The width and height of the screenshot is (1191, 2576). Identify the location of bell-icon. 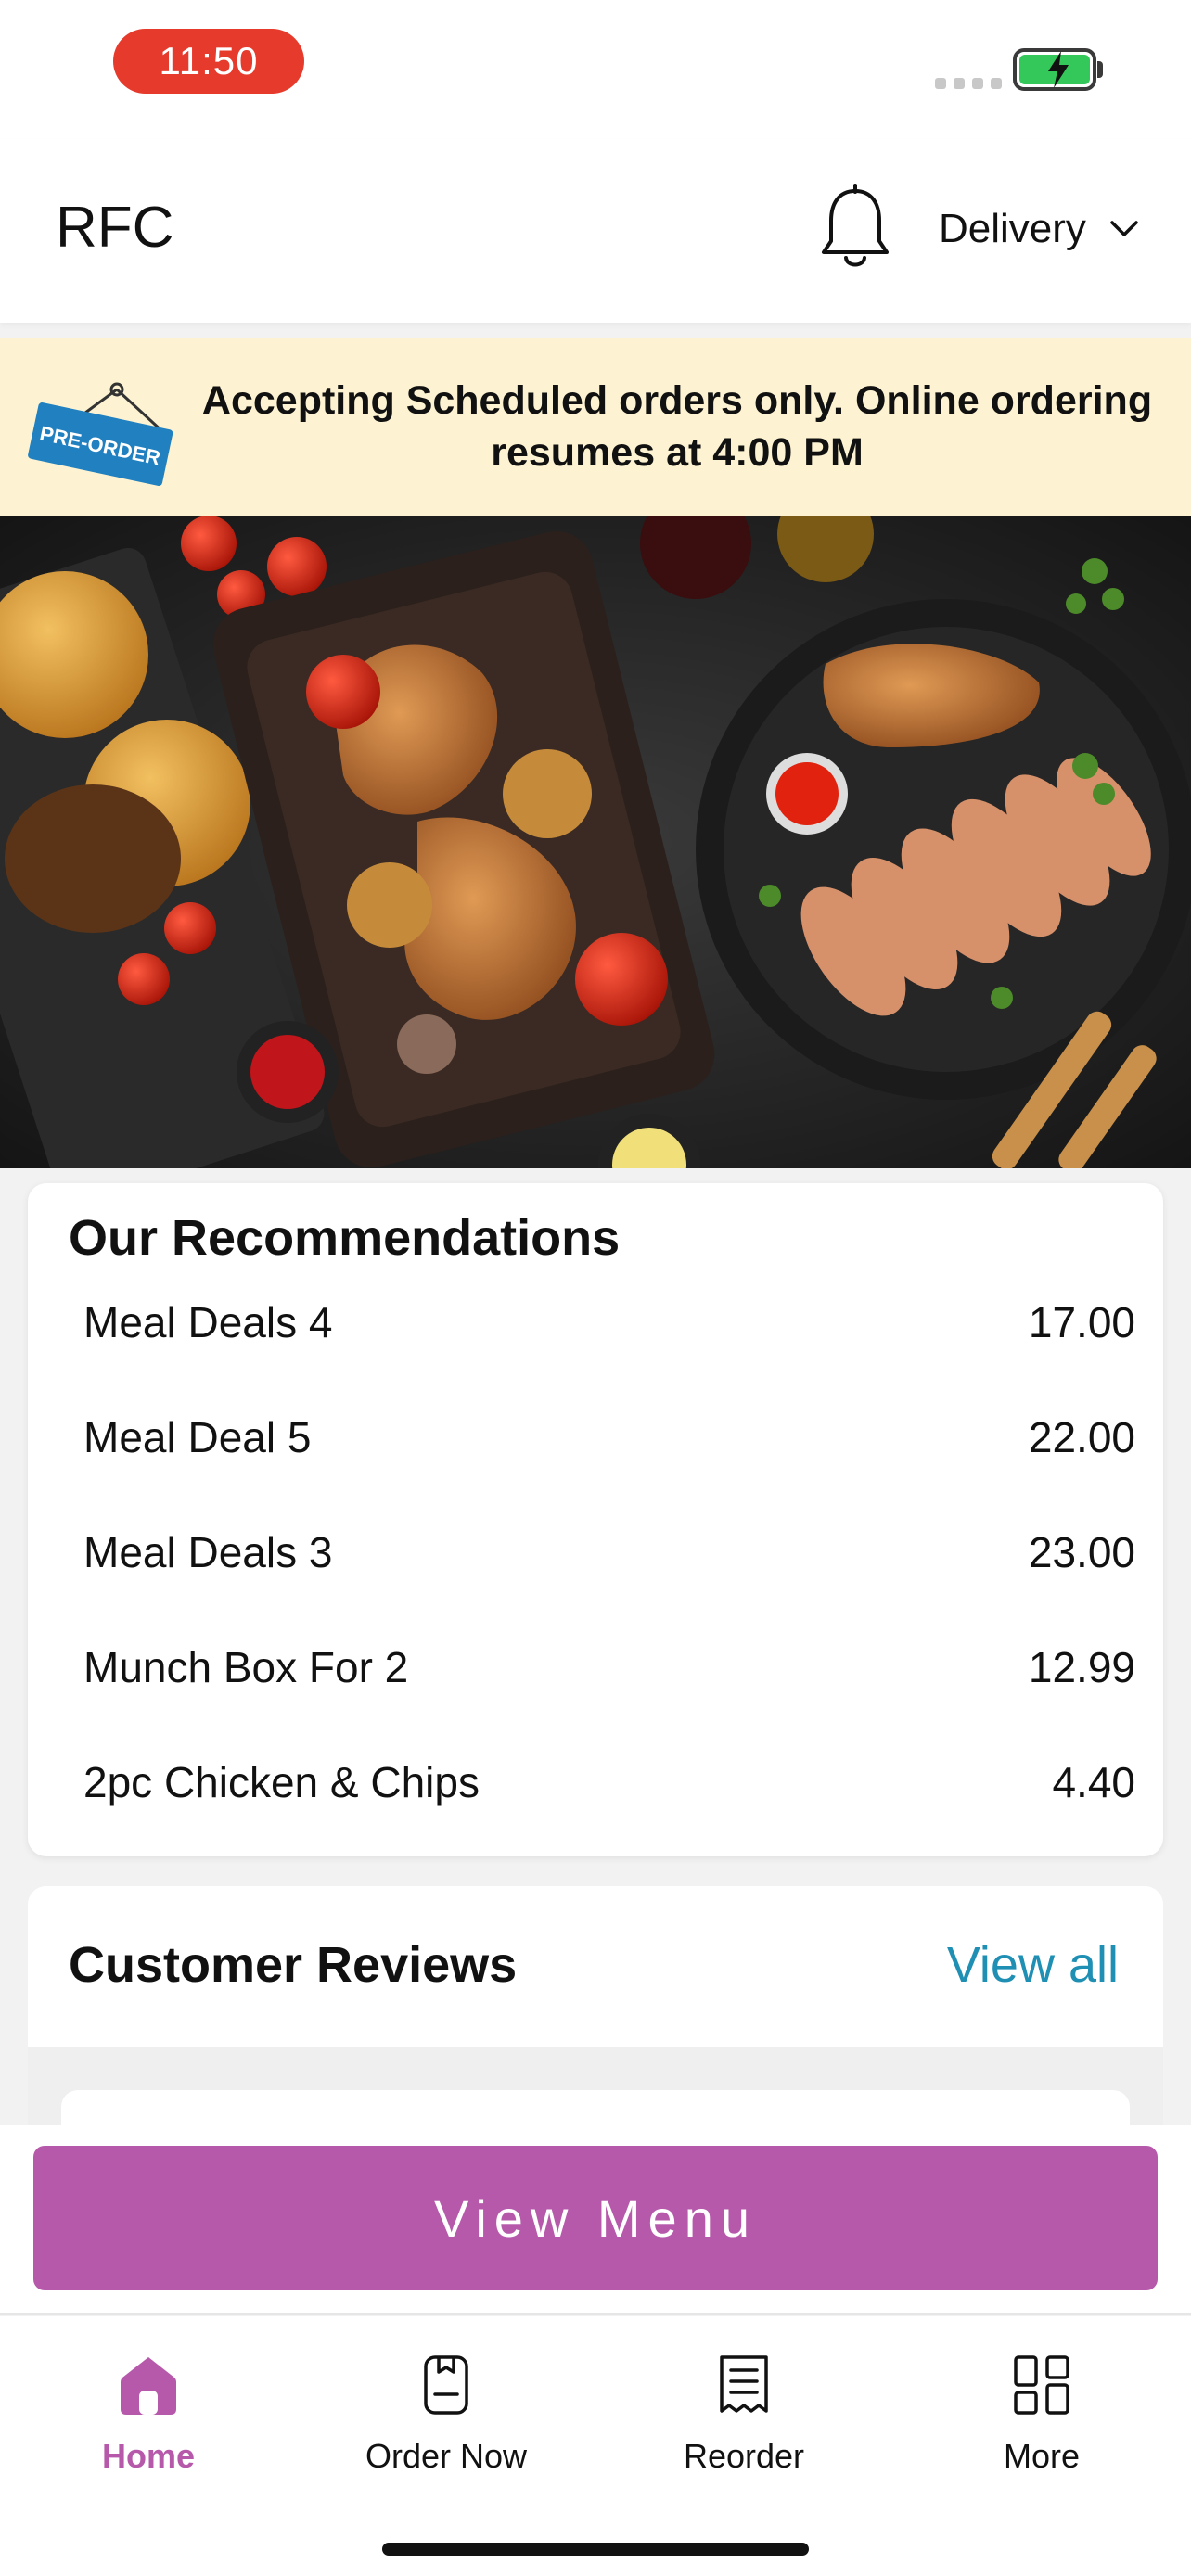
(855, 230).